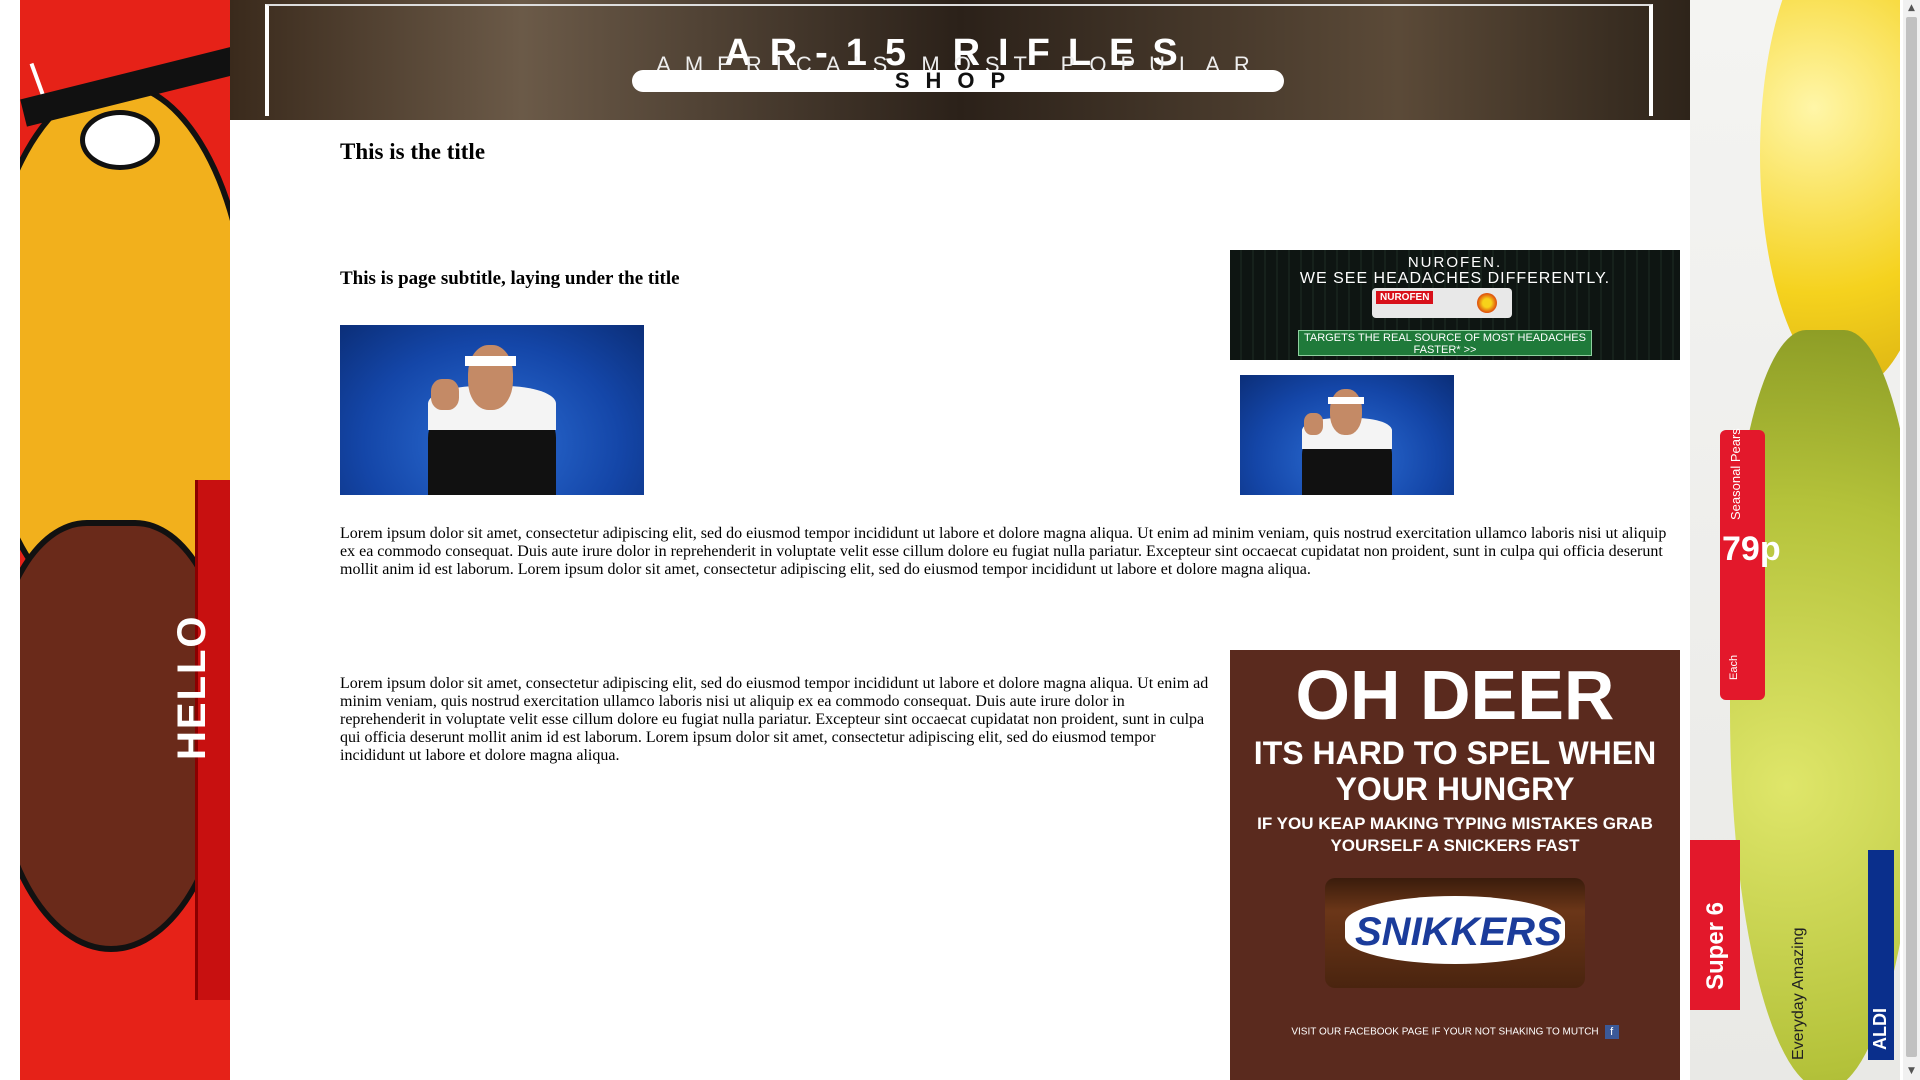 The height and width of the screenshot is (1080, 1920). What do you see at coordinates (1911, 537) in the screenshot?
I see `scroll-thumb` at bounding box center [1911, 537].